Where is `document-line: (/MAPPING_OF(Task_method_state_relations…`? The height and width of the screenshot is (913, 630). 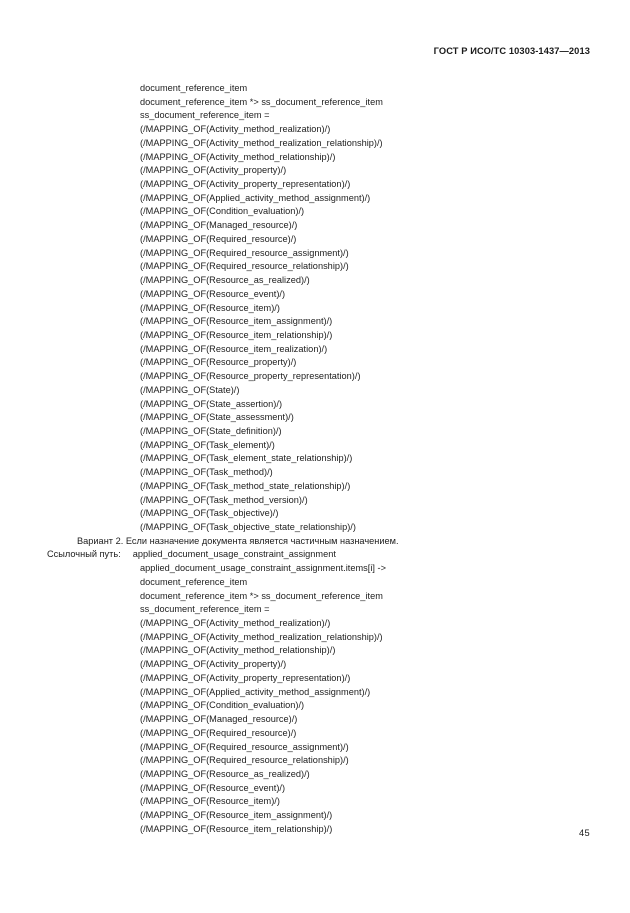
document-line: (/MAPPING_OF(Task_method_state_relations… is located at coordinates (245, 485).